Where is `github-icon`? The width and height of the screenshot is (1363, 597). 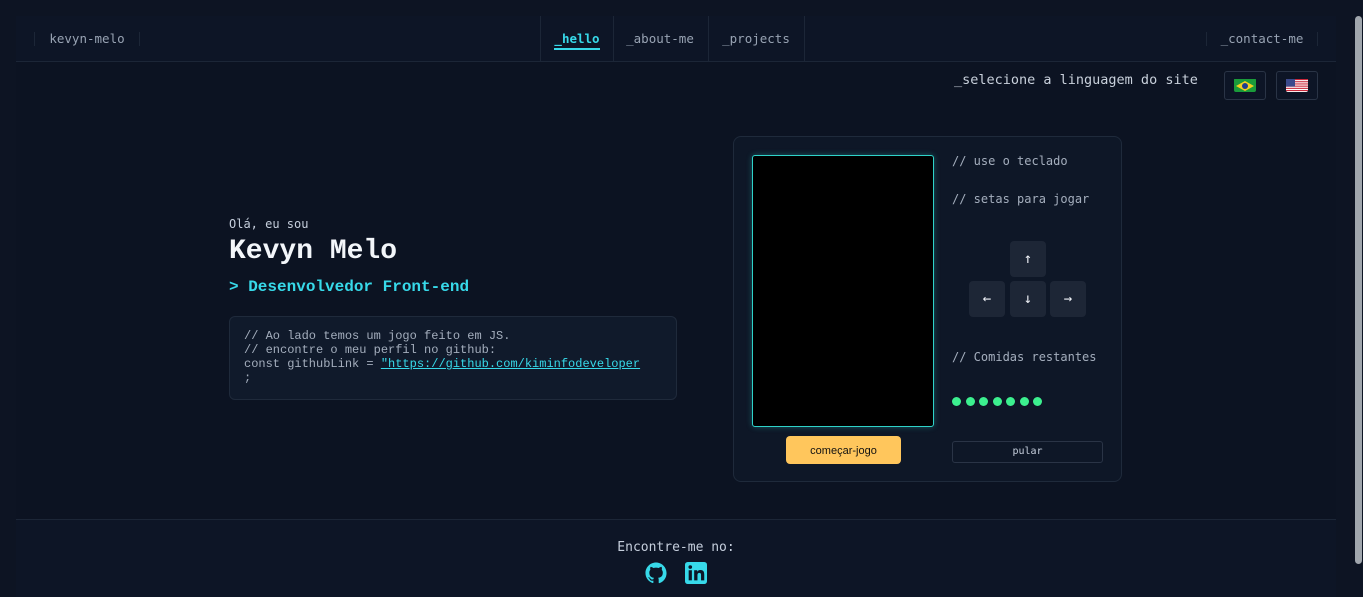 github-icon is located at coordinates (656, 573).